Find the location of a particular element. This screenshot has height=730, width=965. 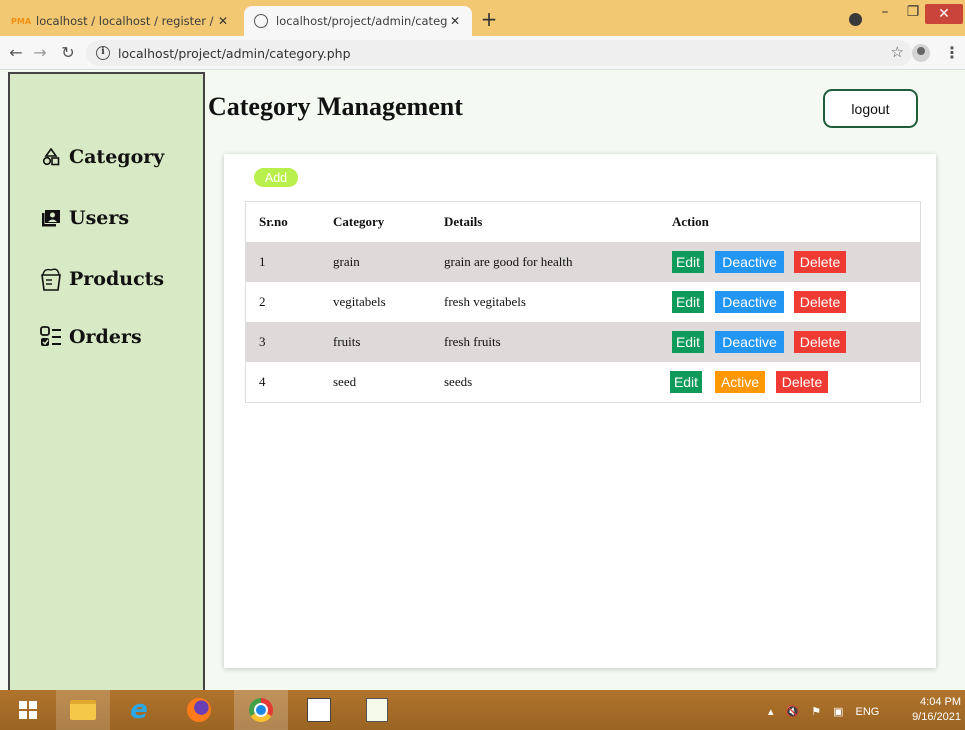

cell-category: fruits is located at coordinates (347, 341).